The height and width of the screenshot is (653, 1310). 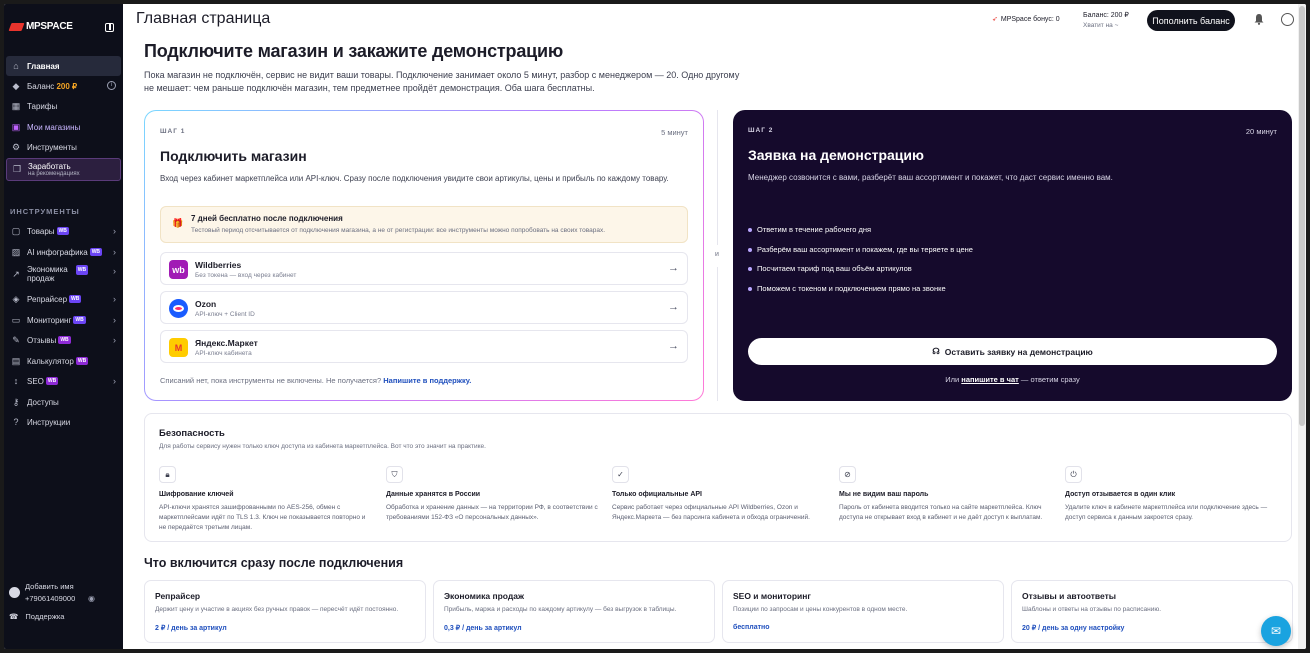 What do you see at coordinates (1276, 631) in the screenshot?
I see `chat-button: ✉` at bounding box center [1276, 631].